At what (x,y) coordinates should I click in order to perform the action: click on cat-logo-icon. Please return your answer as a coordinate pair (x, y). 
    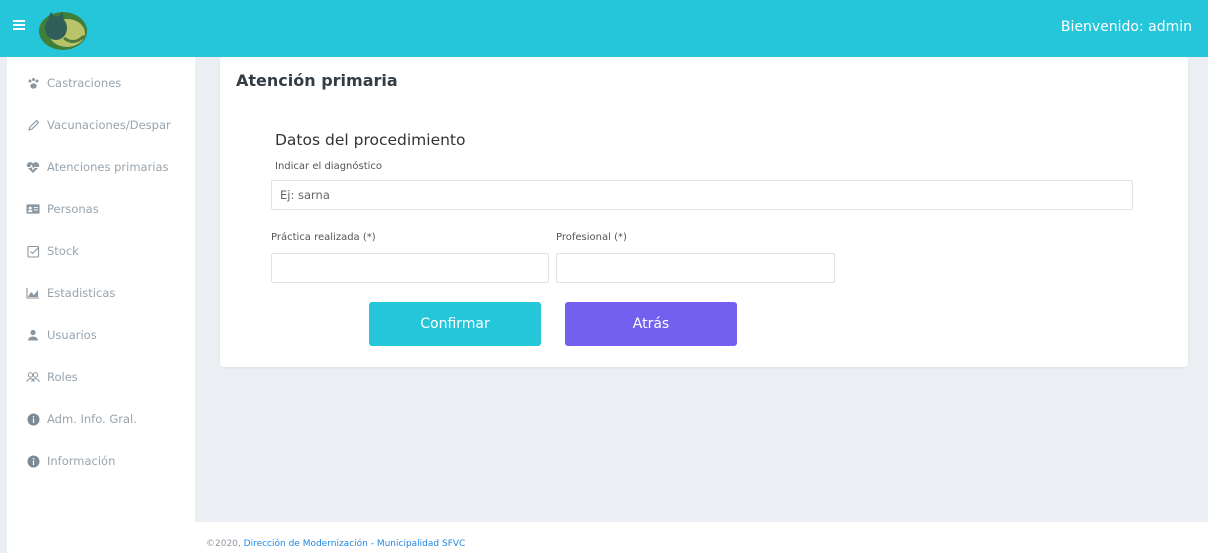
    Looking at the image, I should click on (63, 30).